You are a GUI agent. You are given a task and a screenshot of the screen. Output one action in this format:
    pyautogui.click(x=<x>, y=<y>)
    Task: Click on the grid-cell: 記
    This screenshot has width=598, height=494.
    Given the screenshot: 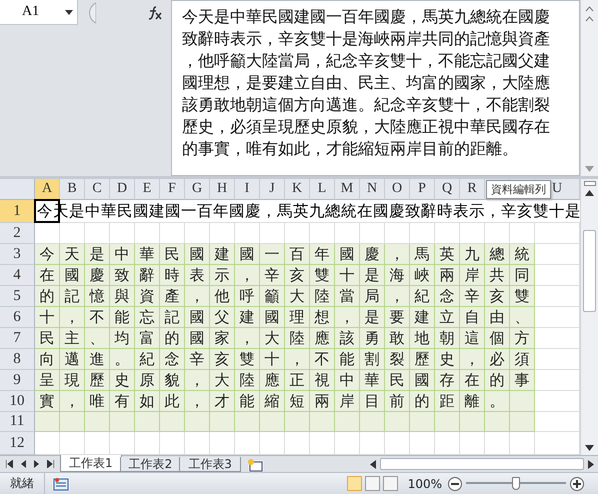 What is the action you would take?
    pyautogui.click(x=172, y=317)
    